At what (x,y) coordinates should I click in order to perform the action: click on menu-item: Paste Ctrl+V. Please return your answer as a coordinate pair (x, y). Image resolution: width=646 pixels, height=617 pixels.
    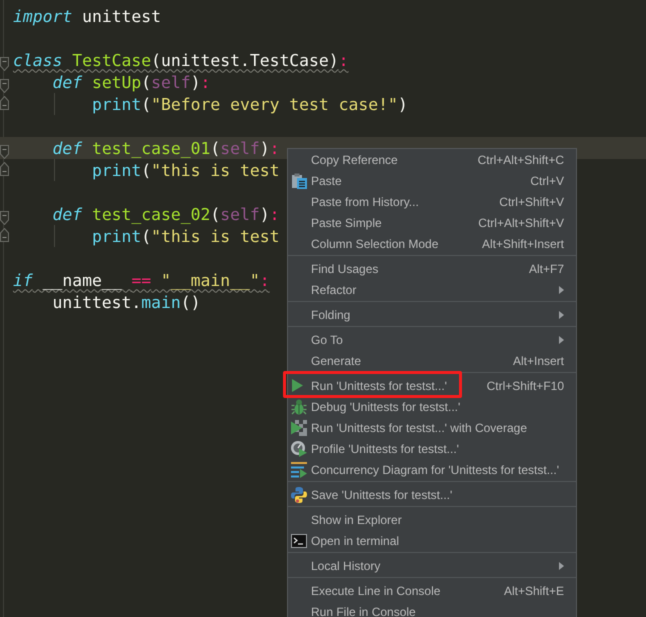
    Looking at the image, I should click on (432, 180).